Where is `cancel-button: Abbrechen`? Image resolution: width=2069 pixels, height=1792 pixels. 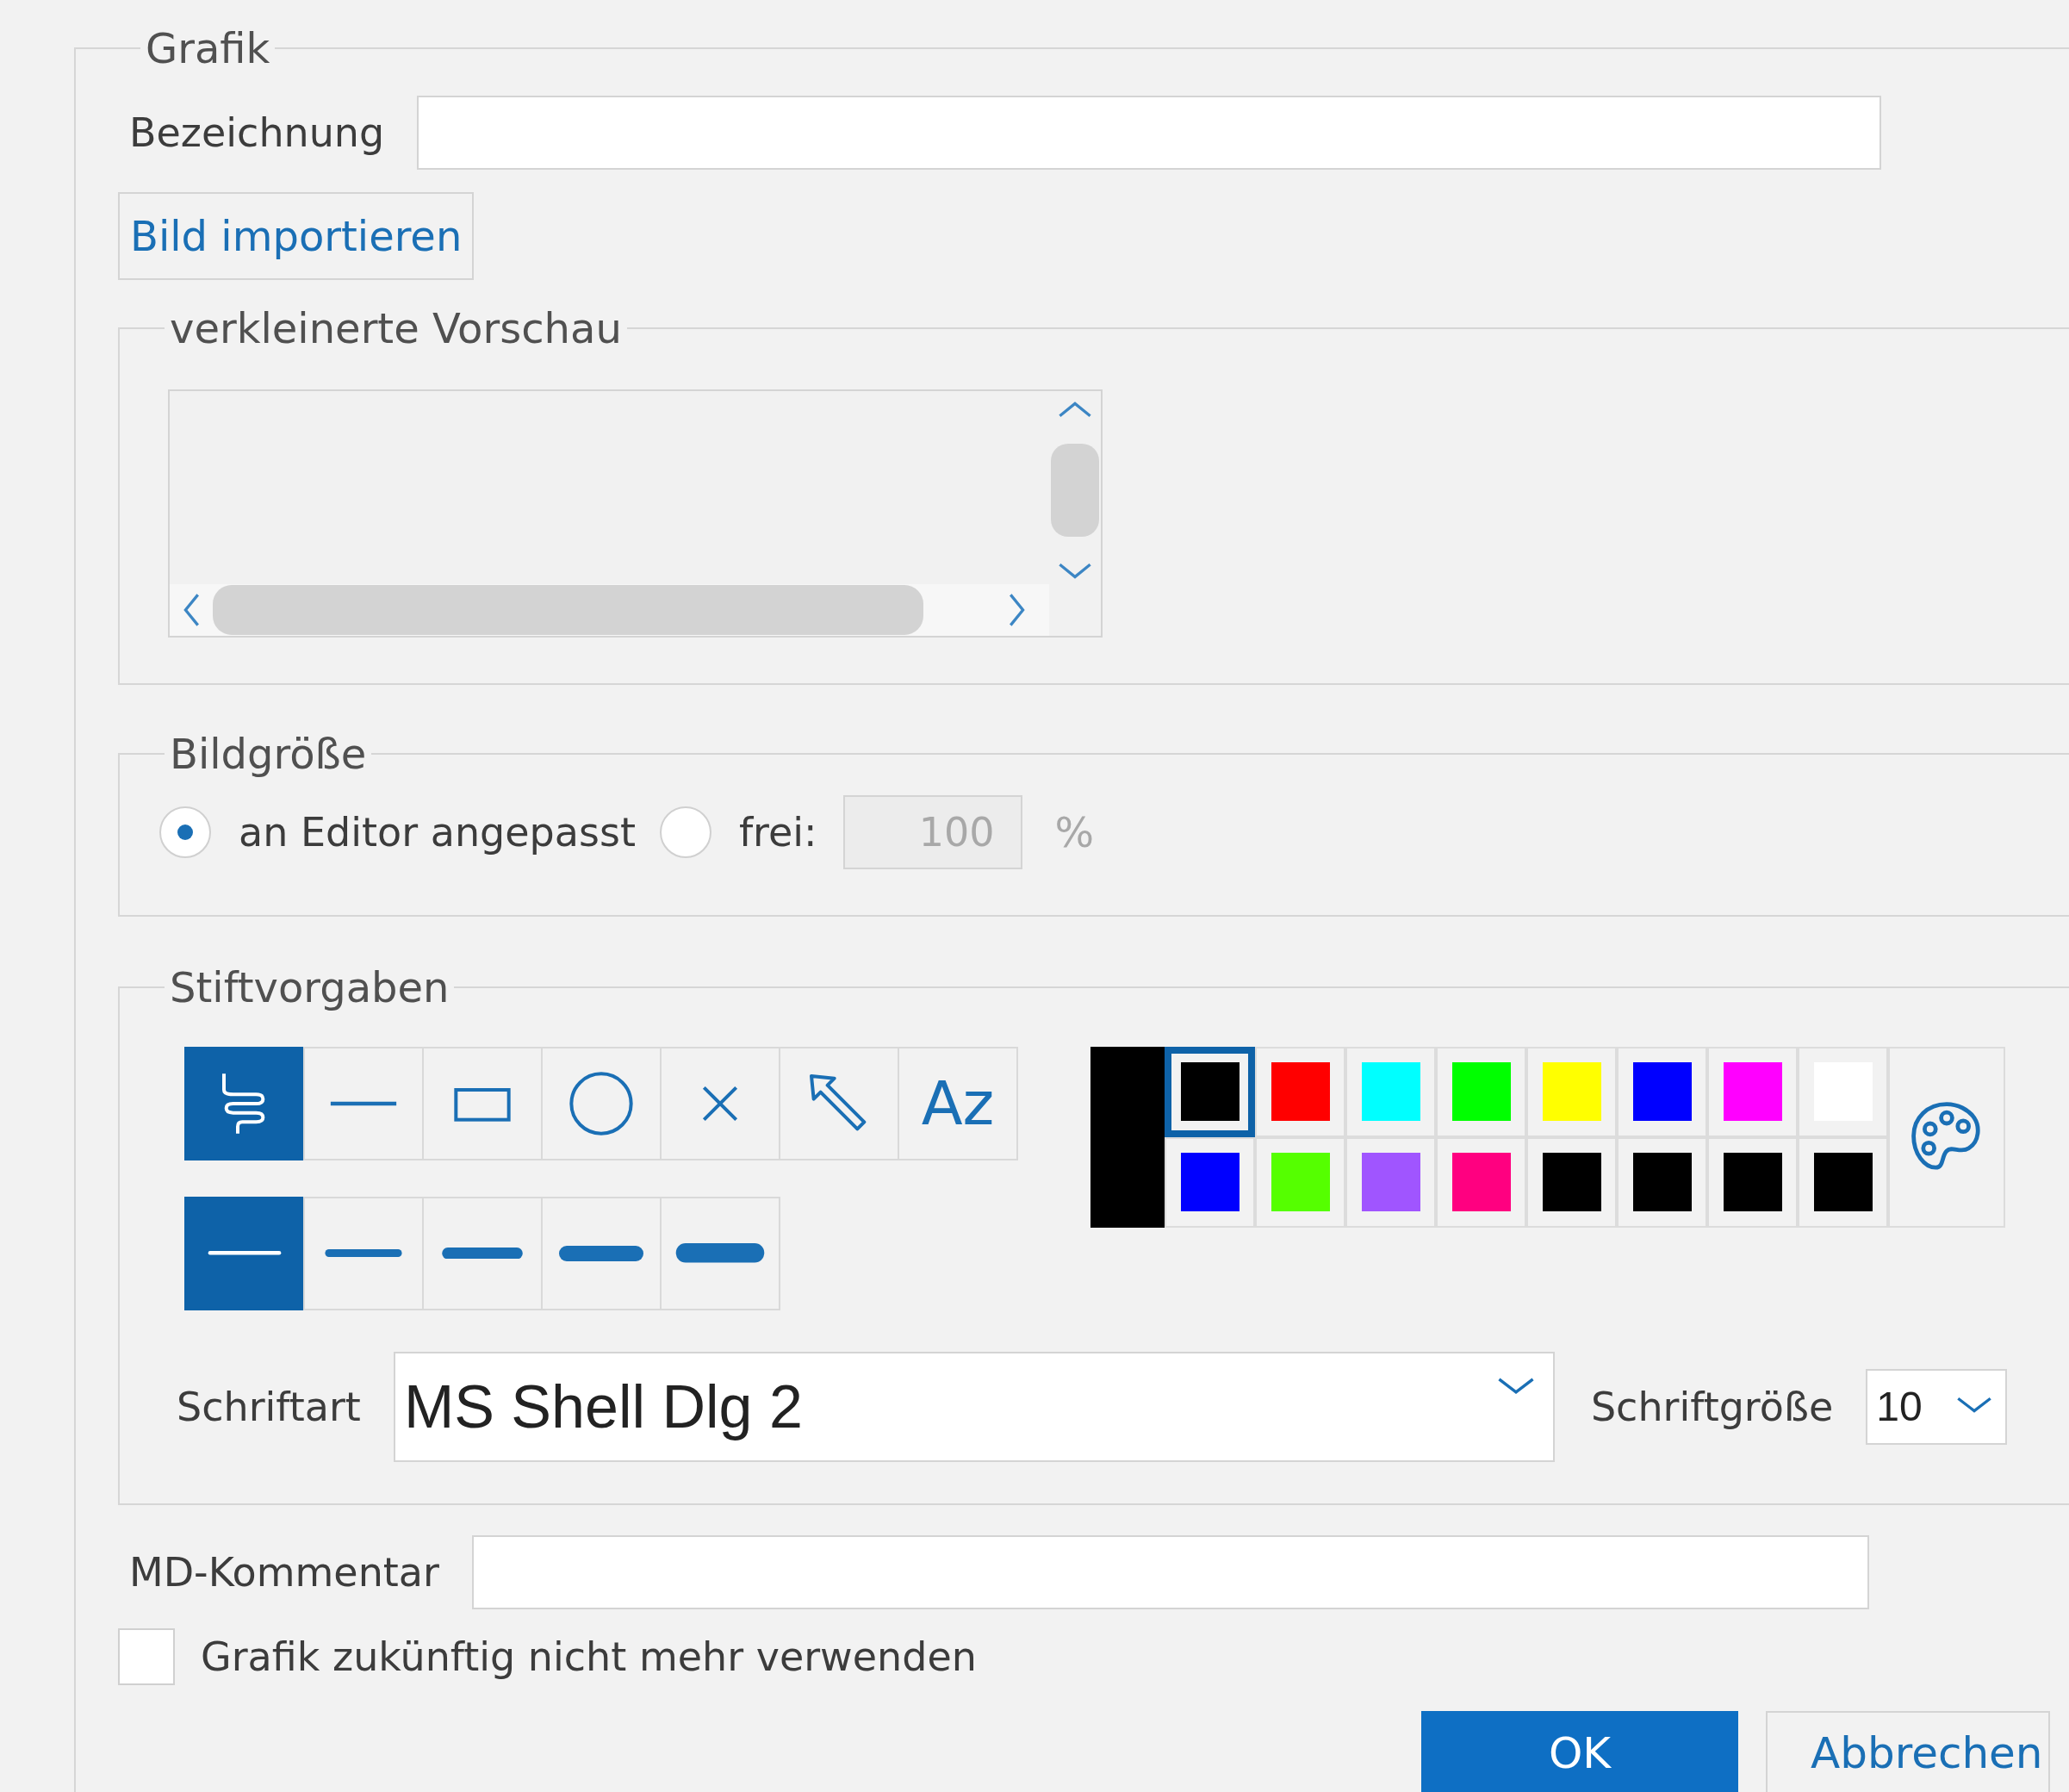
cancel-button: Abbrechen is located at coordinates (1908, 1751).